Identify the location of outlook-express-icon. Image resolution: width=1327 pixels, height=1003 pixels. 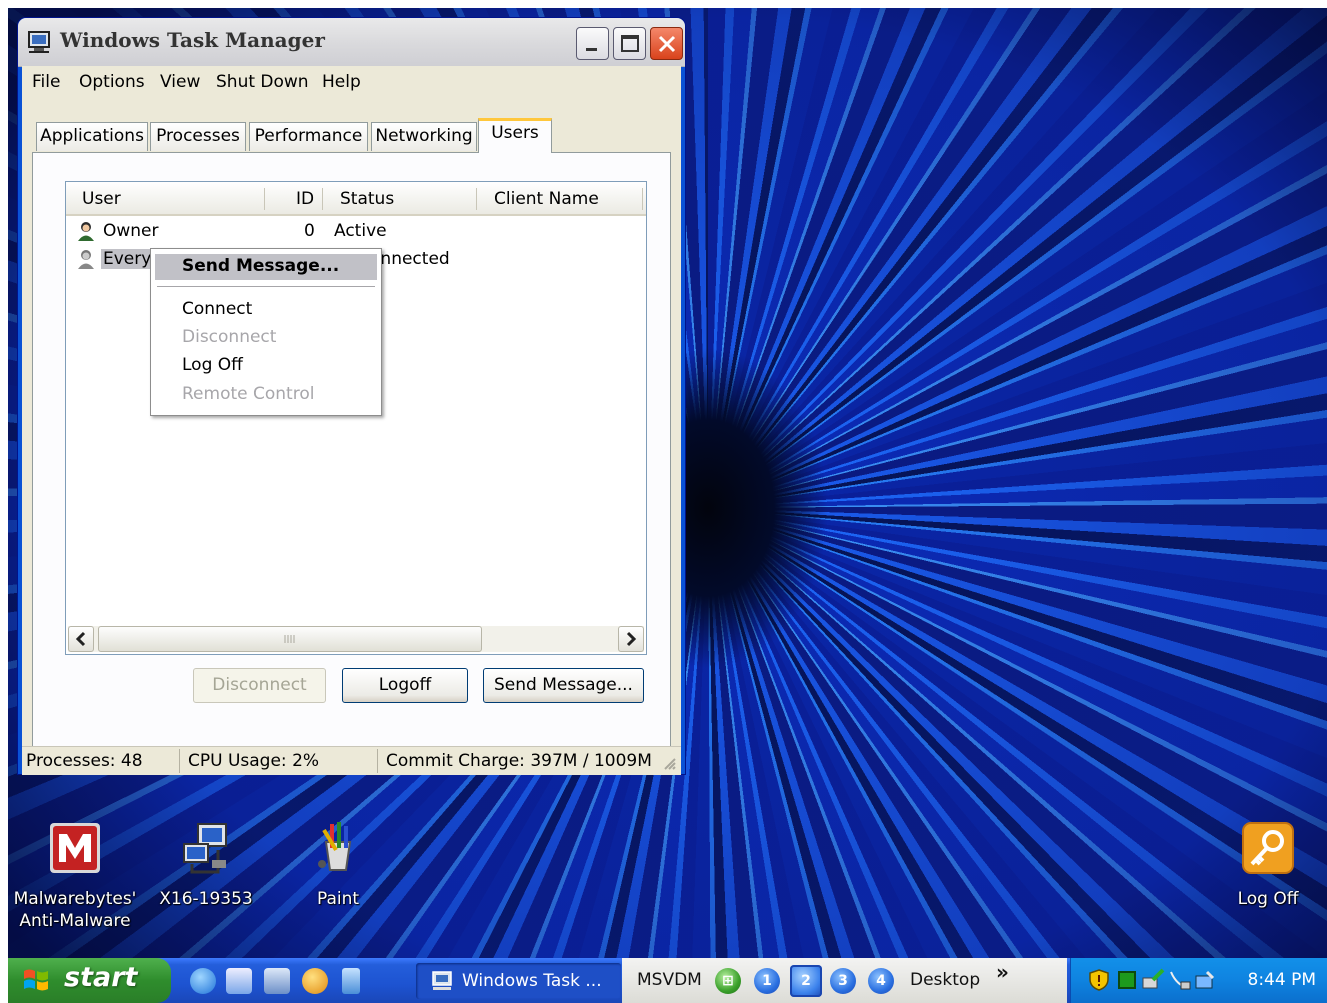
(239, 981).